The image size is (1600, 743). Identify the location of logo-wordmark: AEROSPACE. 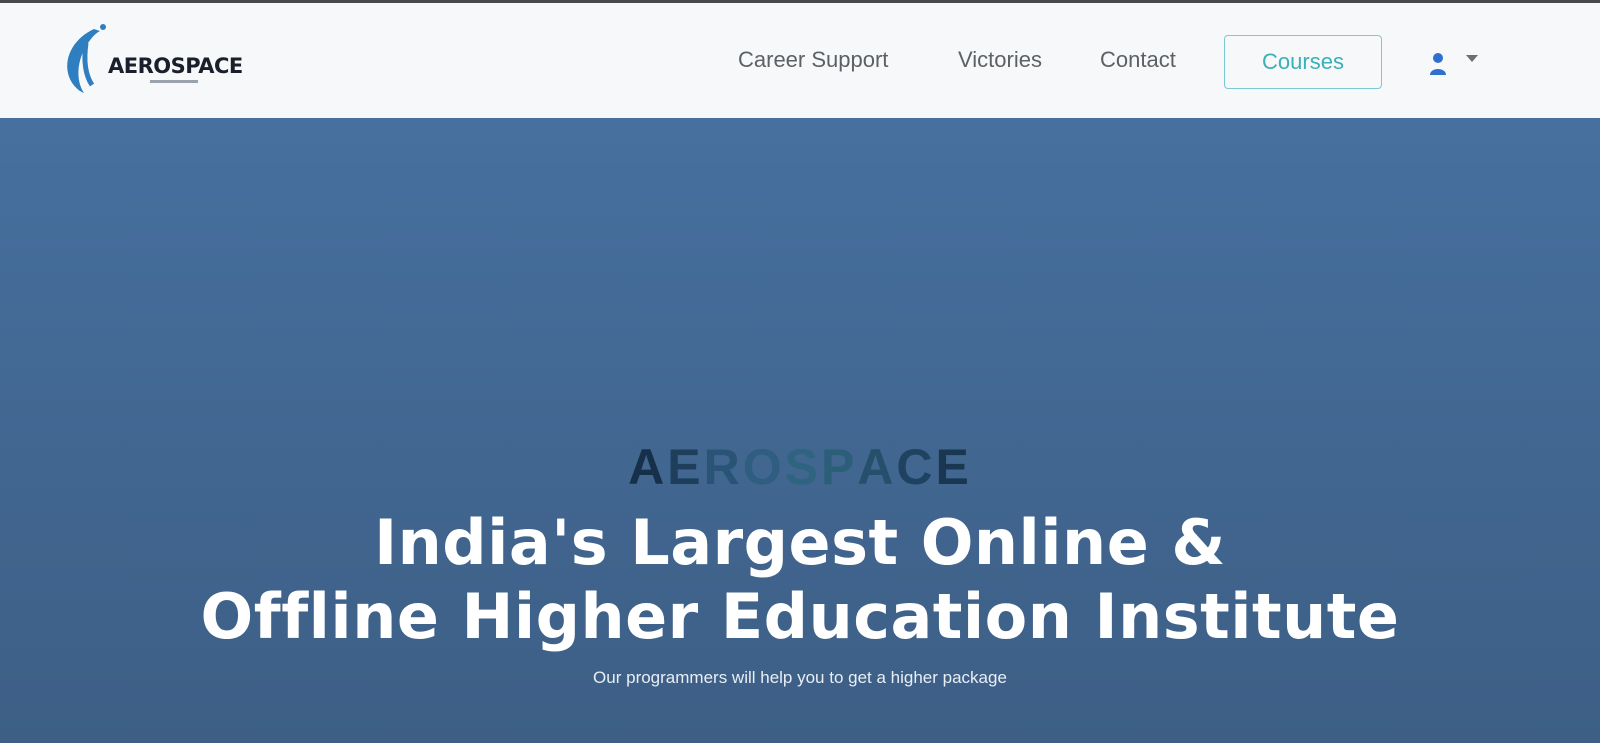
(175, 66).